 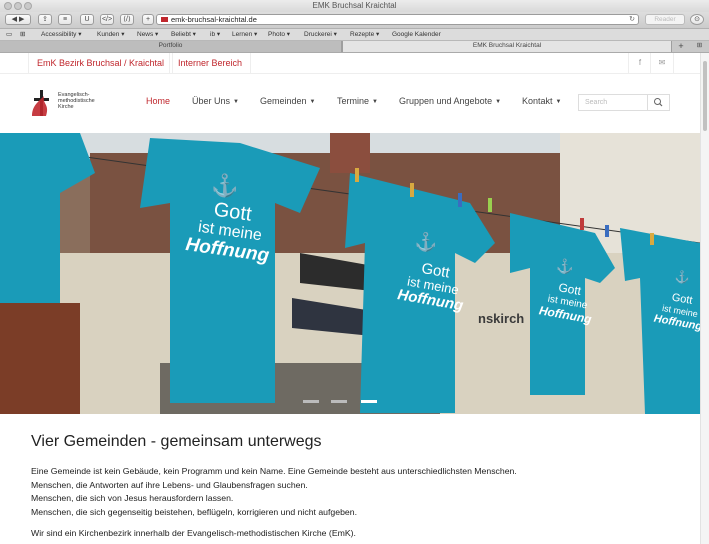 What do you see at coordinates (699, 46) in the screenshot?
I see `tab-overview-icon: ⊞` at bounding box center [699, 46].